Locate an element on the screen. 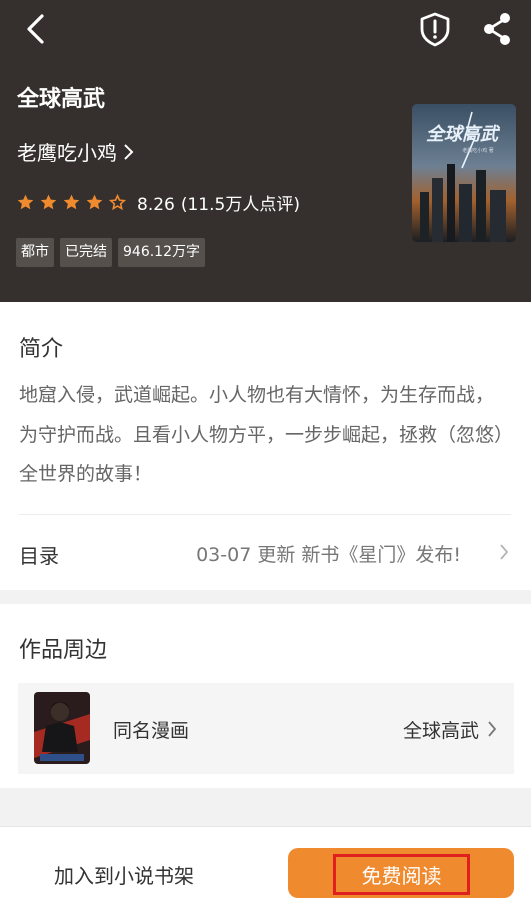 Image resolution: width=531 pixels, height=911 pixels. share-button is located at coordinates (497, 29).